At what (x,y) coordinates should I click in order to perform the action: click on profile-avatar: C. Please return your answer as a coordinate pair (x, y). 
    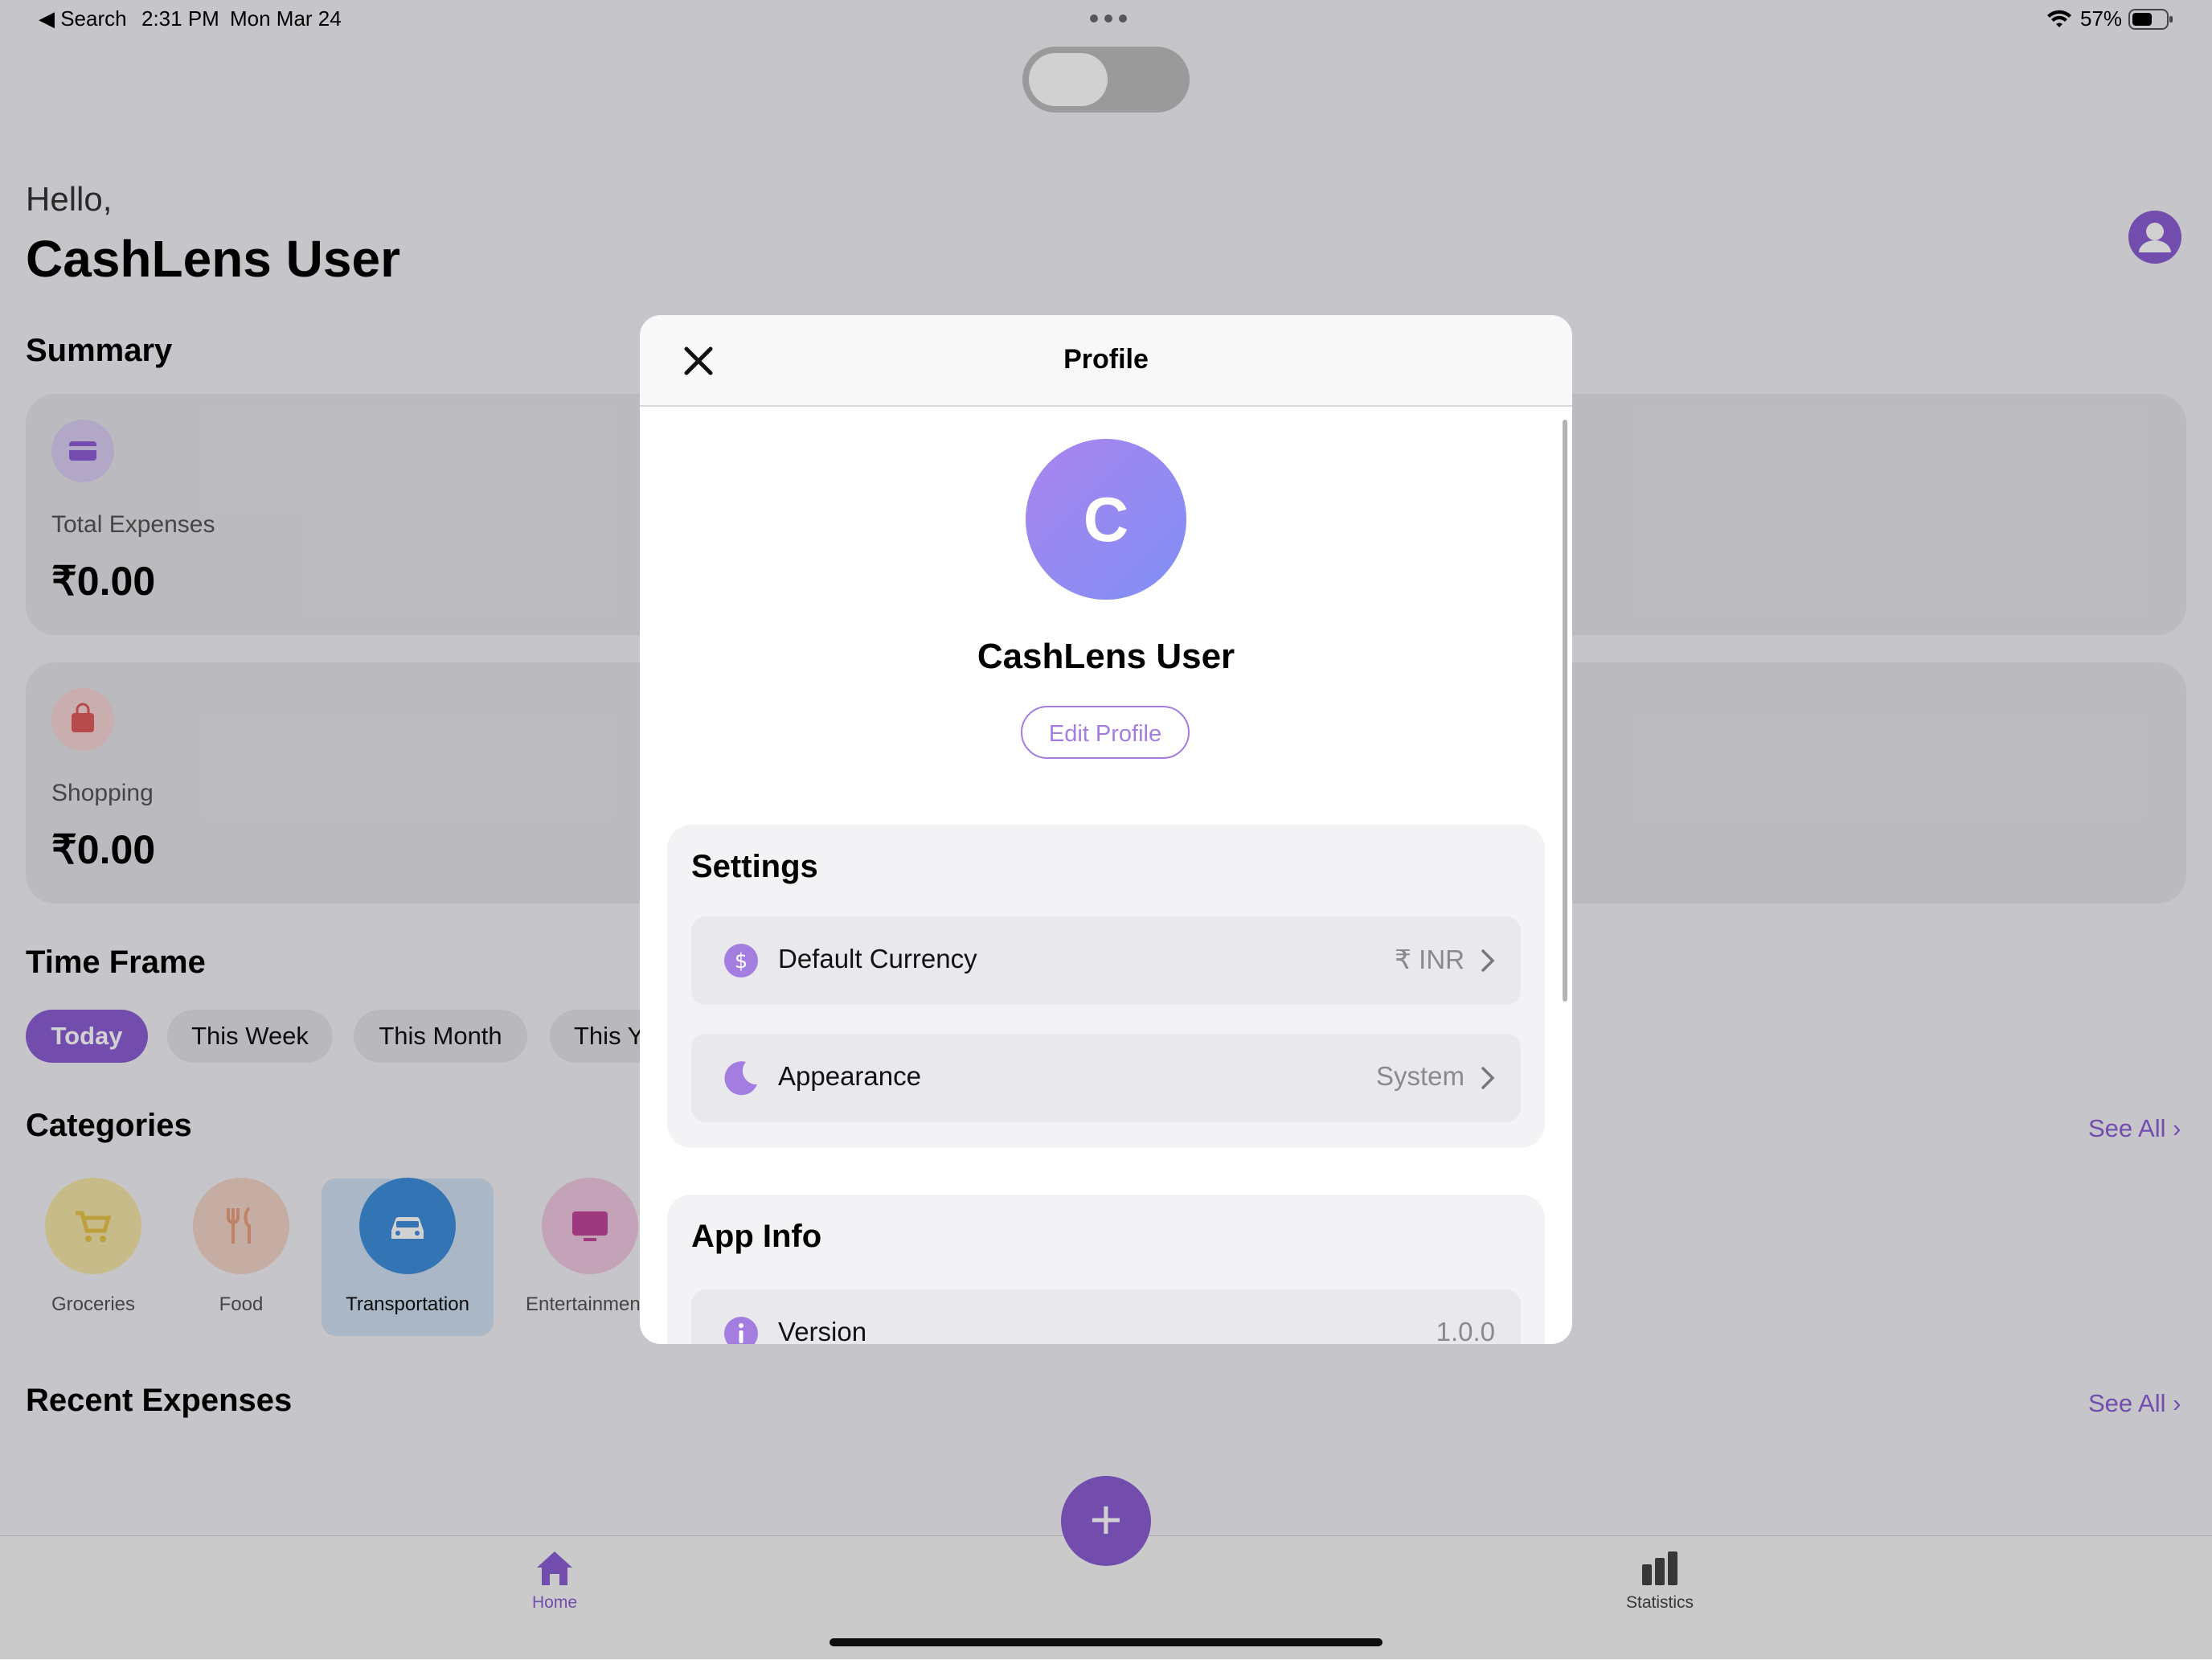
    Looking at the image, I should click on (1106, 519).